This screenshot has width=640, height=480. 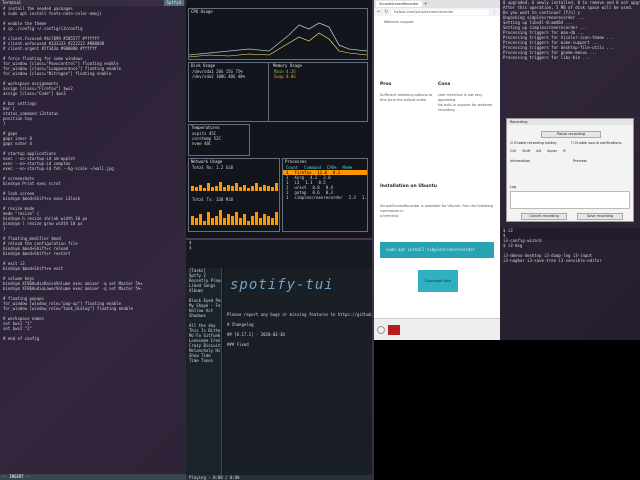 What do you see at coordinates (202, 143) in the screenshot?
I see `temp-row: nvme 40C` at bounding box center [202, 143].